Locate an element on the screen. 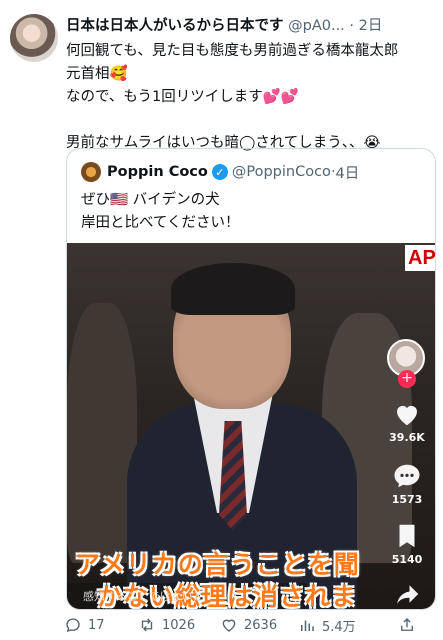 The image size is (443, 640). action-bar: 17 1026 2636 5.4万 is located at coordinates (252, 625).